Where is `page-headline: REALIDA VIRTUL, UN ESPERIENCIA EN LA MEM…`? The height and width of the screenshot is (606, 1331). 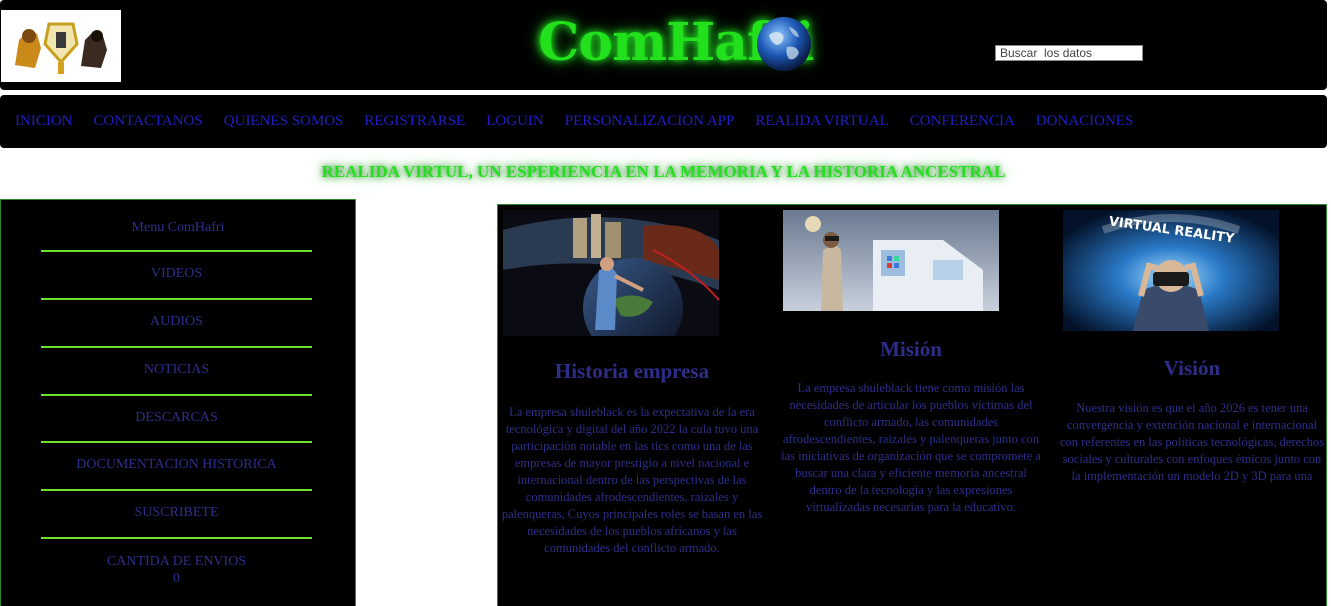 page-headline: REALIDA VIRTUL, UN ESPERIENCIA EN LA MEM… is located at coordinates (663, 171).